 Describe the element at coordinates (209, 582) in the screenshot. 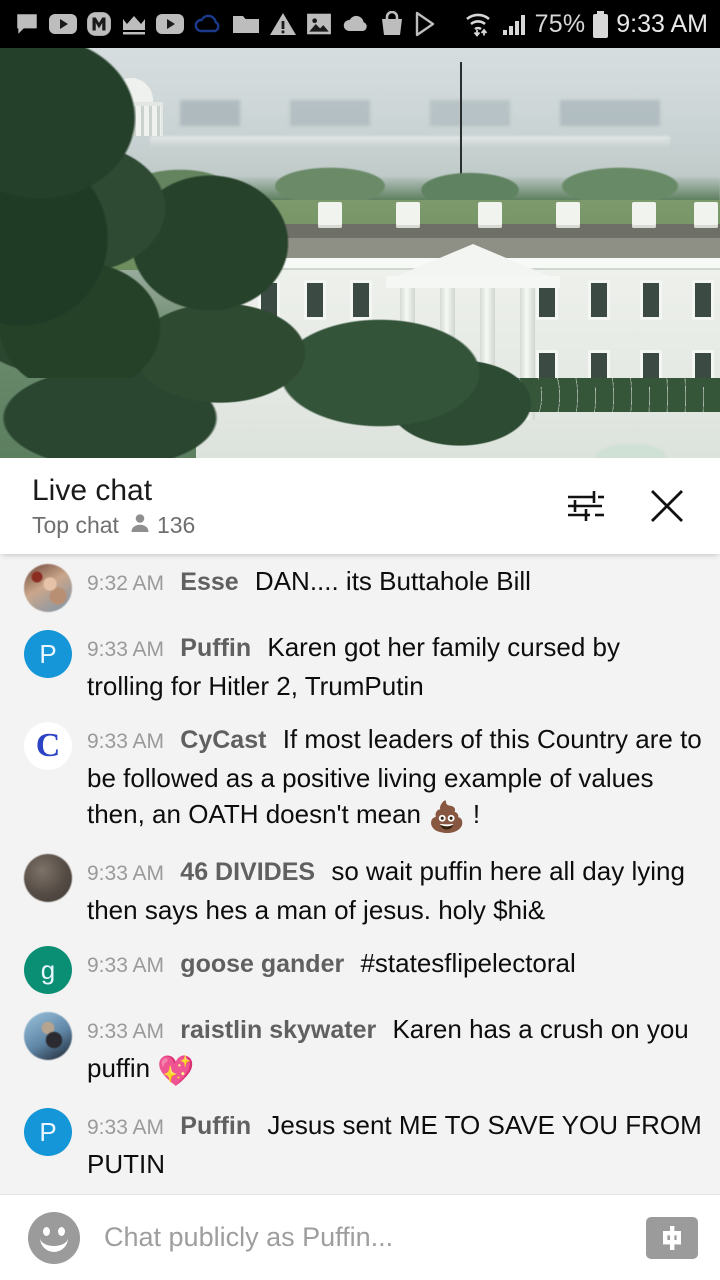

I see `message-author: Esse` at that location.